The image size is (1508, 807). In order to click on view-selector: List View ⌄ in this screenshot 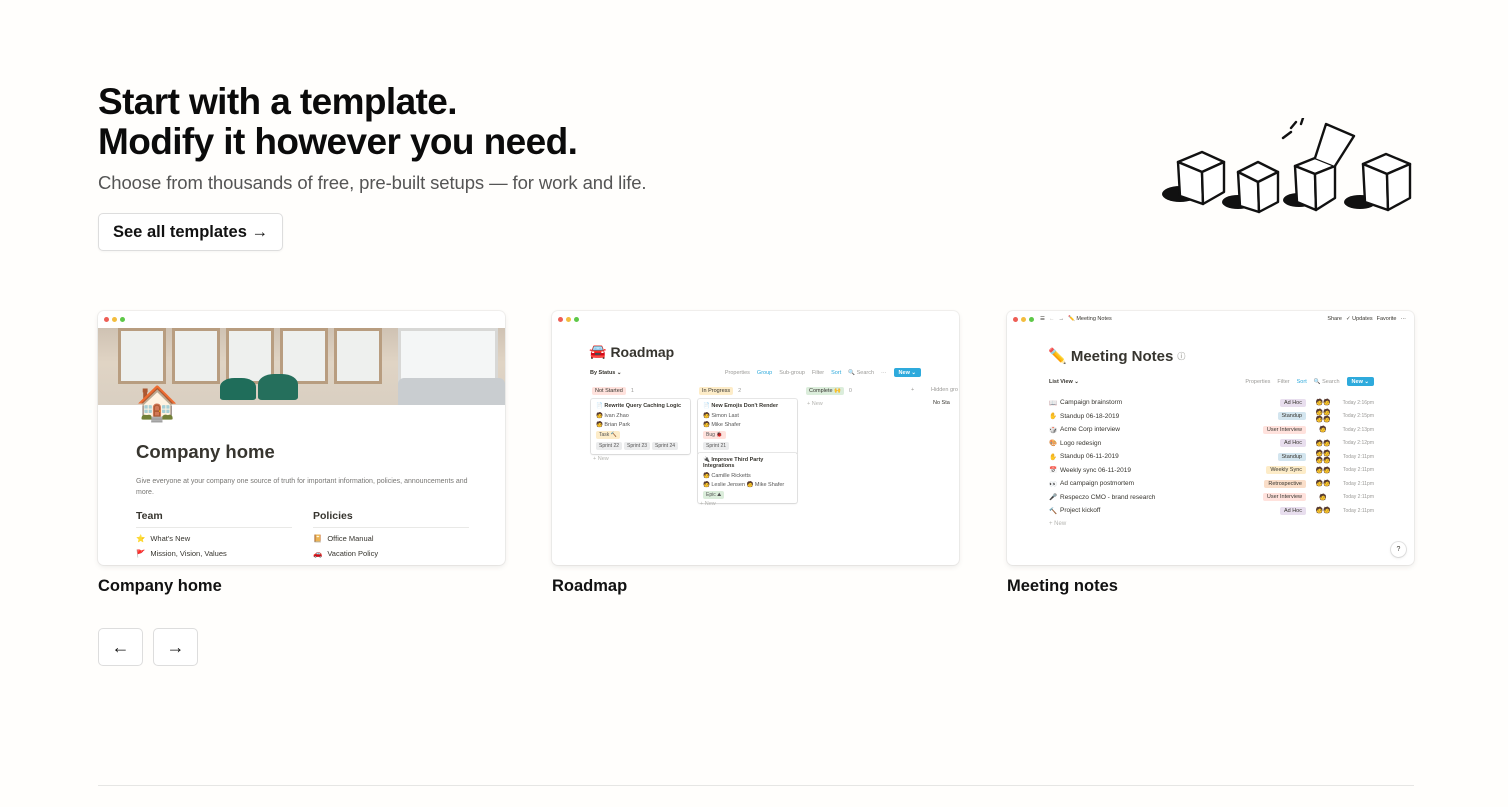, I will do `click(1064, 381)`.